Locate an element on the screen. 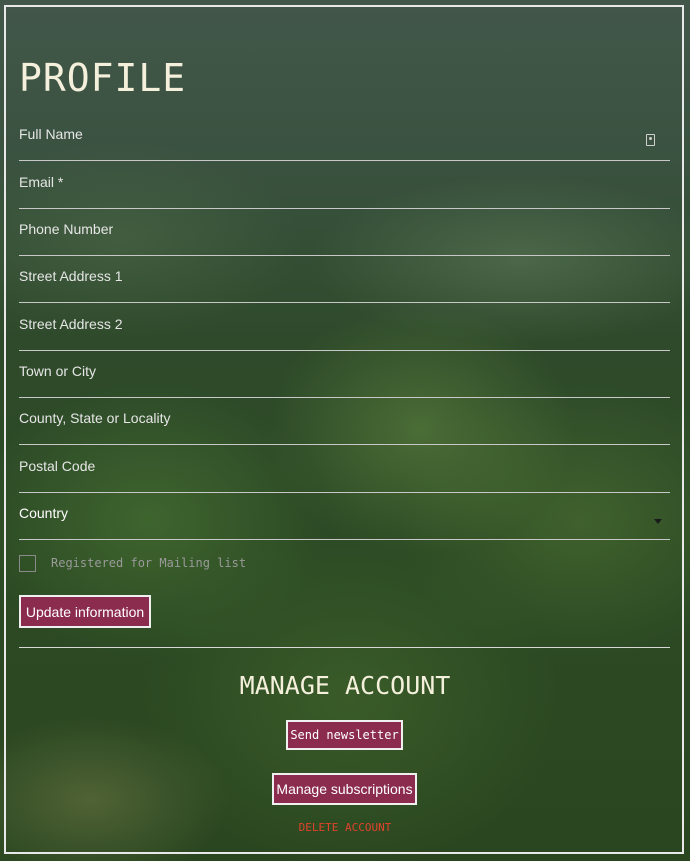 The height and width of the screenshot is (861, 690). update-information-button: Update information is located at coordinates (85, 611).